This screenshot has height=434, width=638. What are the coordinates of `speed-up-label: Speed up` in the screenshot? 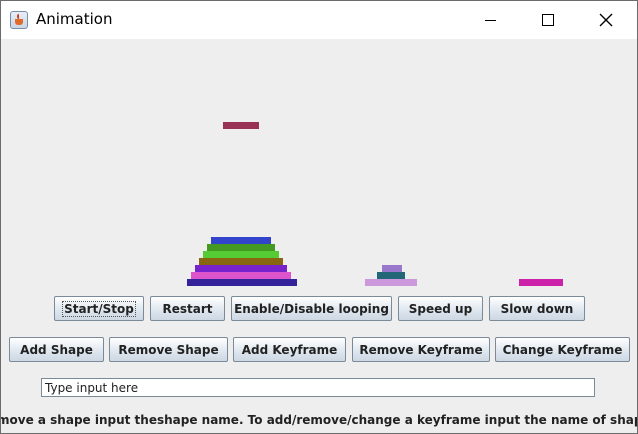 It's located at (440, 308).